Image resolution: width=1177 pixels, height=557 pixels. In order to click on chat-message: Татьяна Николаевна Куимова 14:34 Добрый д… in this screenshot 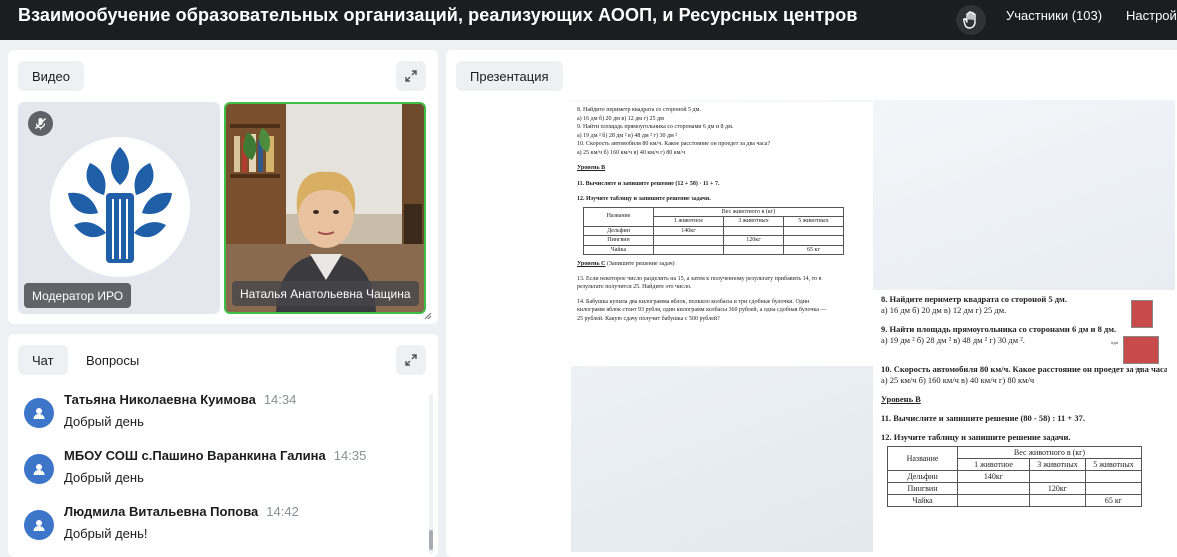, I will do `click(224, 417)`.